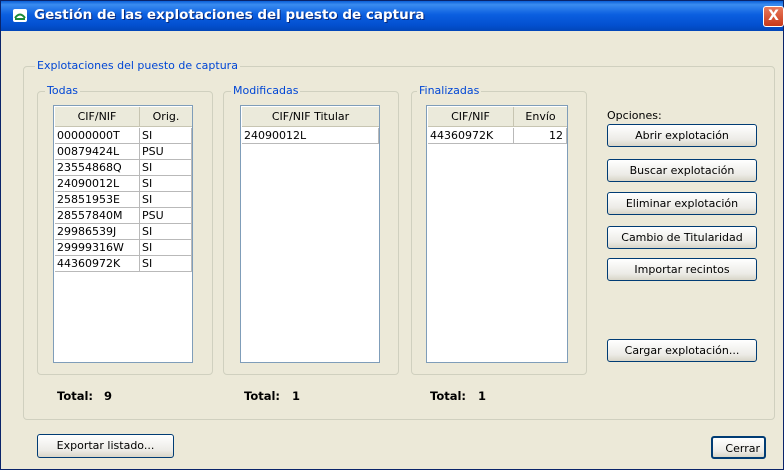  I want to click on todas-row: 24090012L SI, so click(123, 184).